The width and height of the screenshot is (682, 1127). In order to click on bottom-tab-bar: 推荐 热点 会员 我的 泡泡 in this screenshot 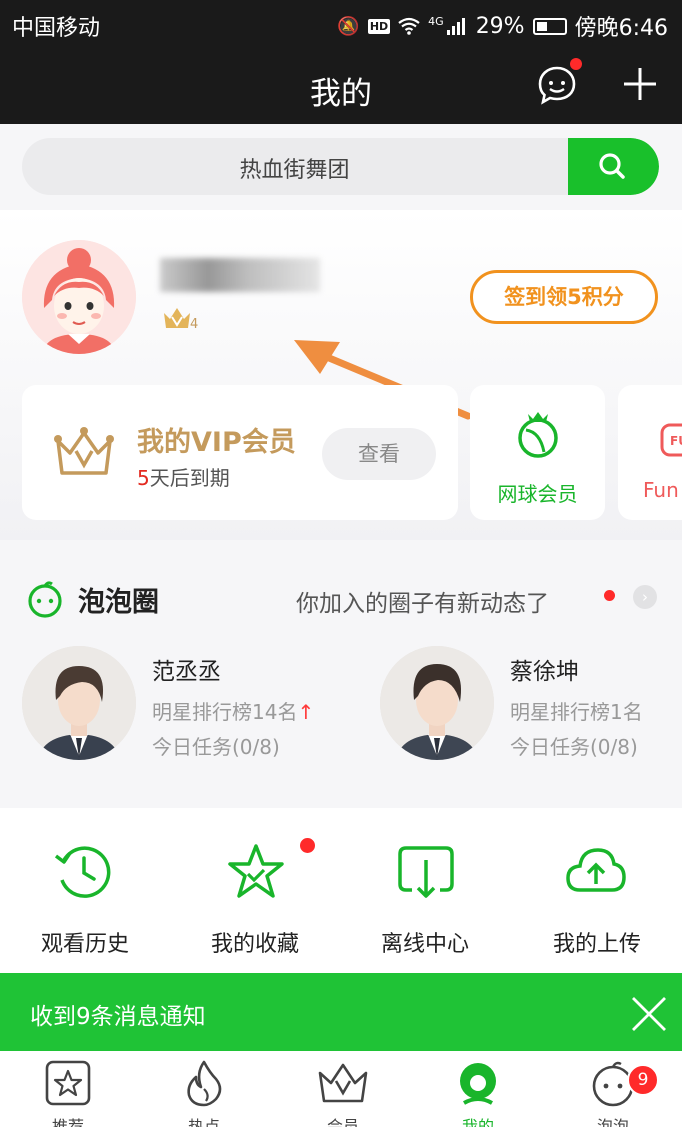, I will do `click(341, 1089)`.